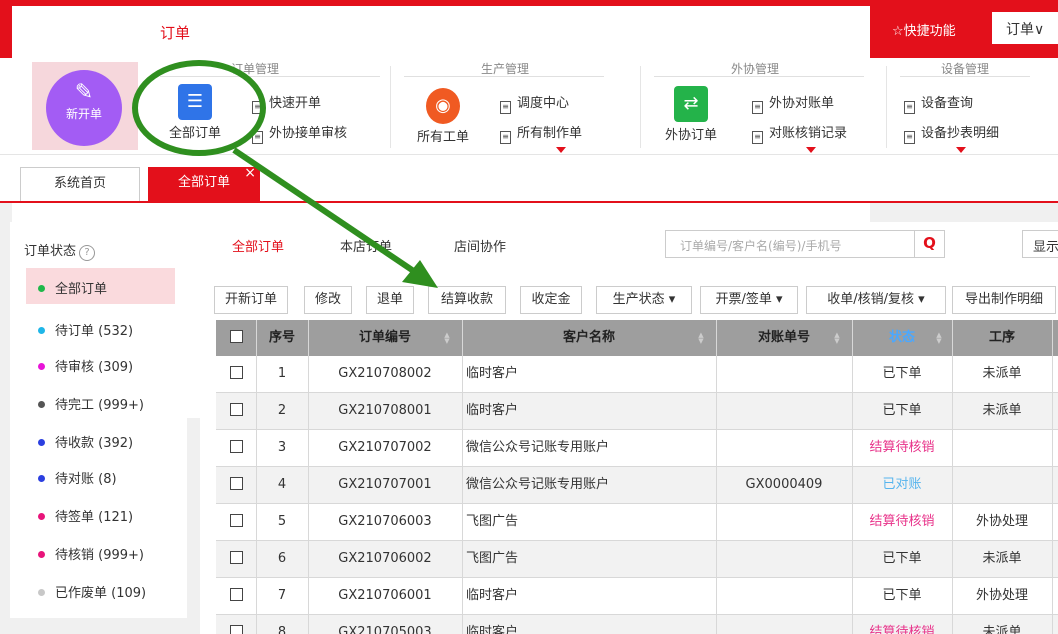 The height and width of the screenshot is (634, 1058). I want to click on cell-status: 结算待核销, so click(902, 521).